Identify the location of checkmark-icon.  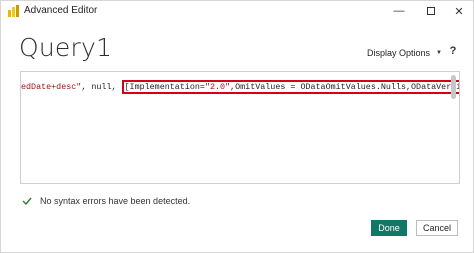
(27, 201).